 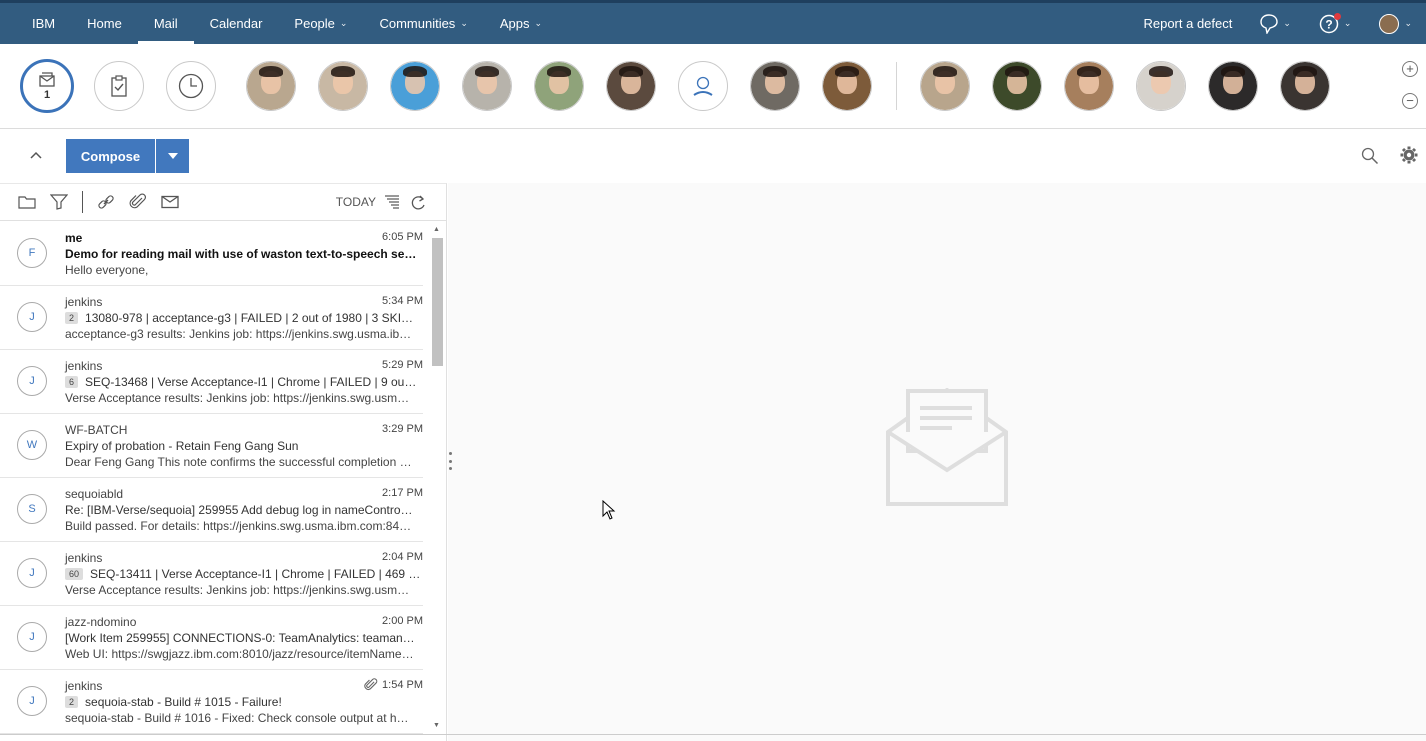 What do you see at coordinates (106, 202) in the screenshot?
I see `links-button` at bounding box center [106, 202].